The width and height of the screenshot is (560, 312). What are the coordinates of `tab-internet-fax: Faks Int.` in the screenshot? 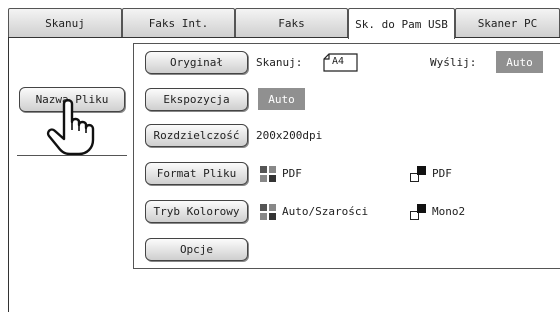 It's located at (178, 23).